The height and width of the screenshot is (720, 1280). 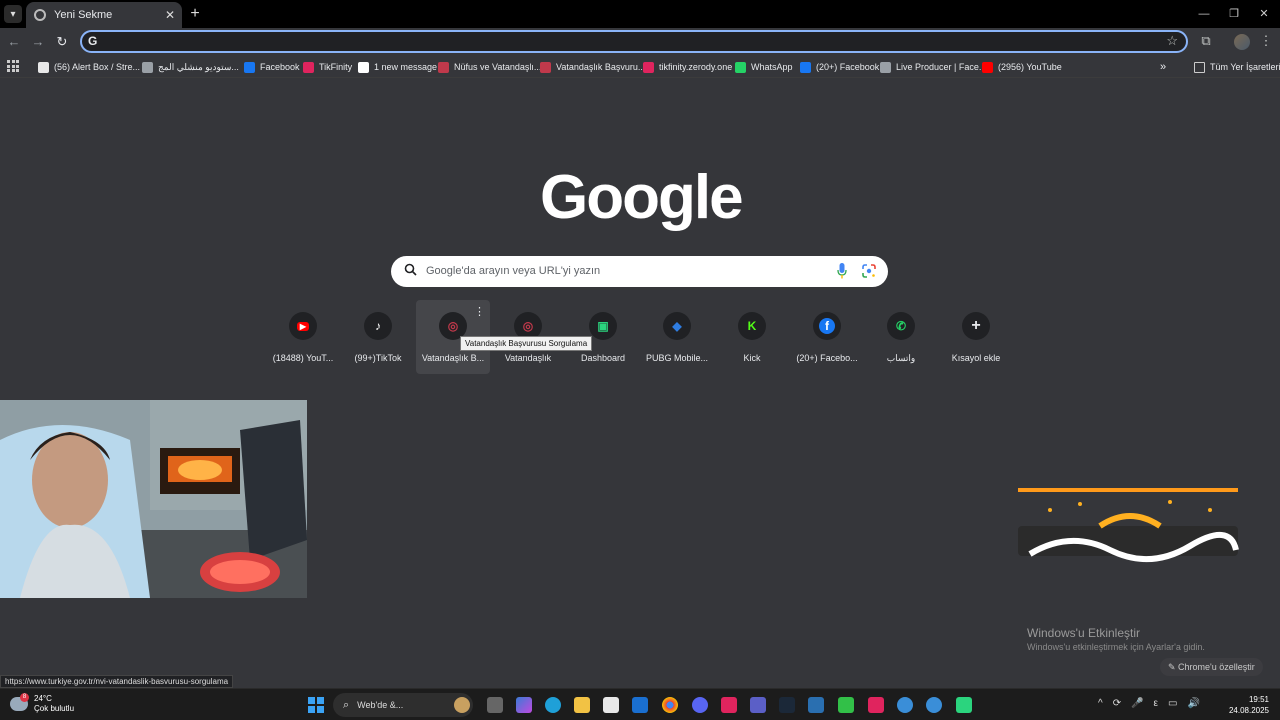 I want to click on tiktok-live-icon, so click(x=729, y=705).